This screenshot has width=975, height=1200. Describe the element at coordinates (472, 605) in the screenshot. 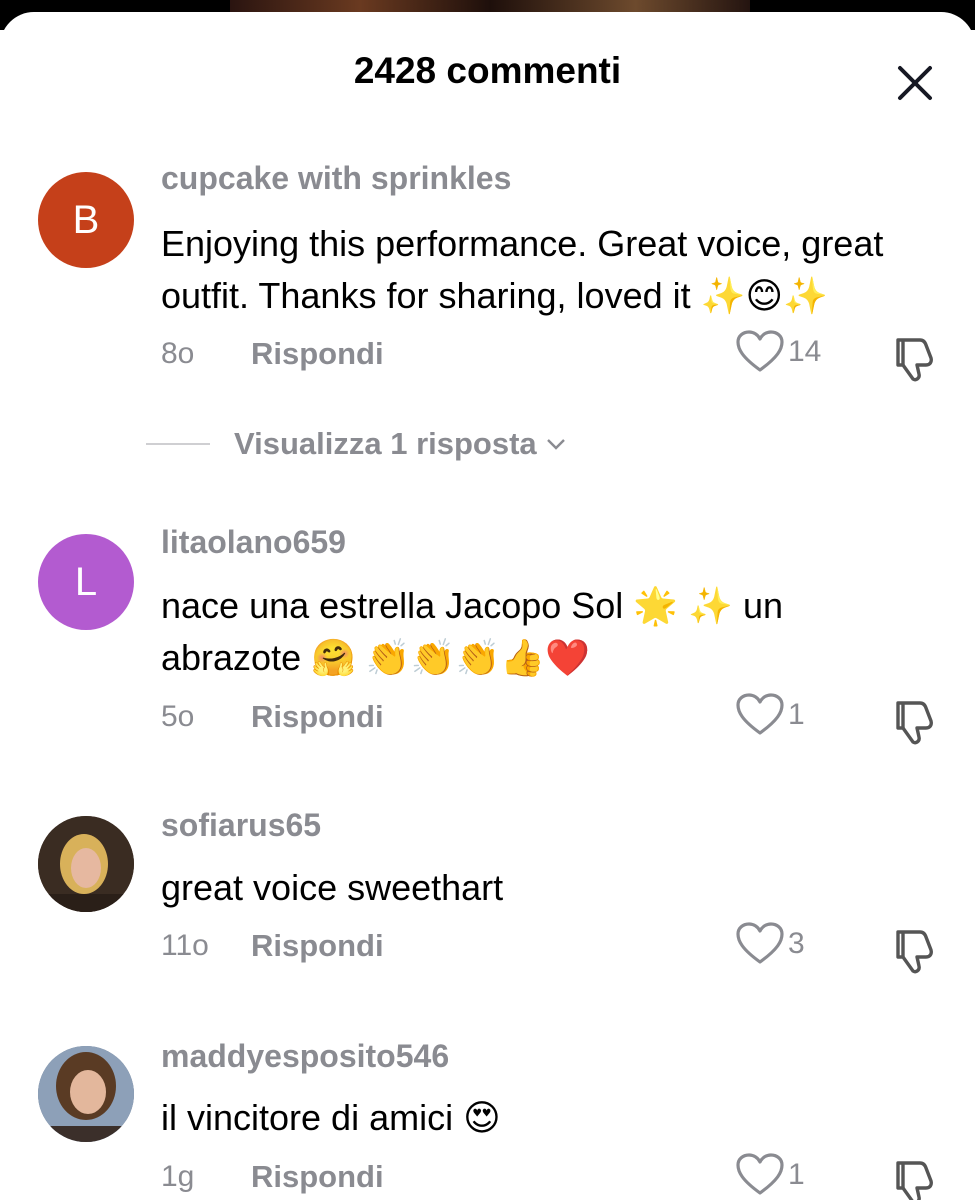

I see `comment-text-line: nace una estrella Jacopo Sol 🌟 ✨ un` at that location.